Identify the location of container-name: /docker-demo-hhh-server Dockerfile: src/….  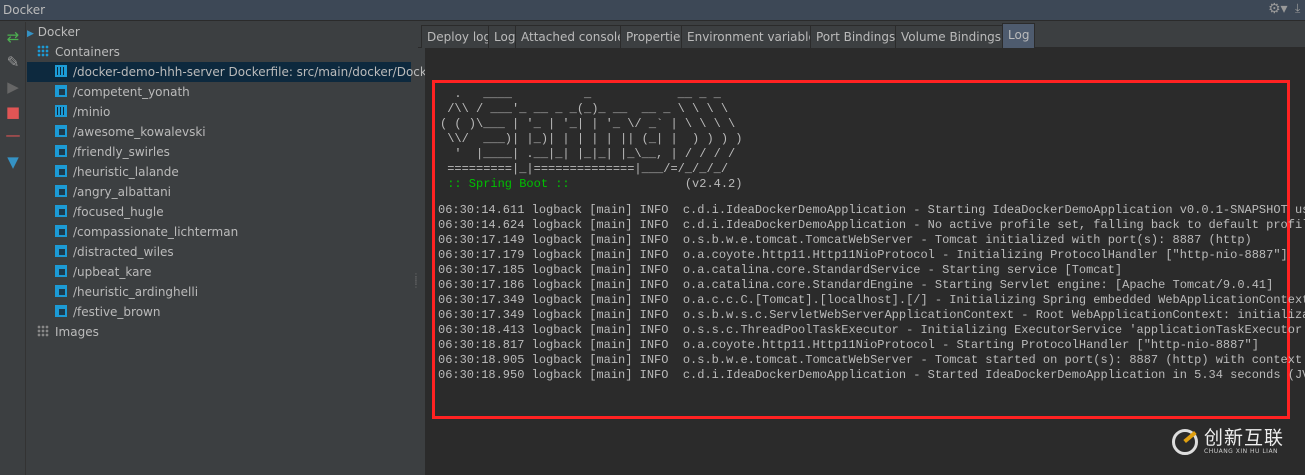
(261, 72).